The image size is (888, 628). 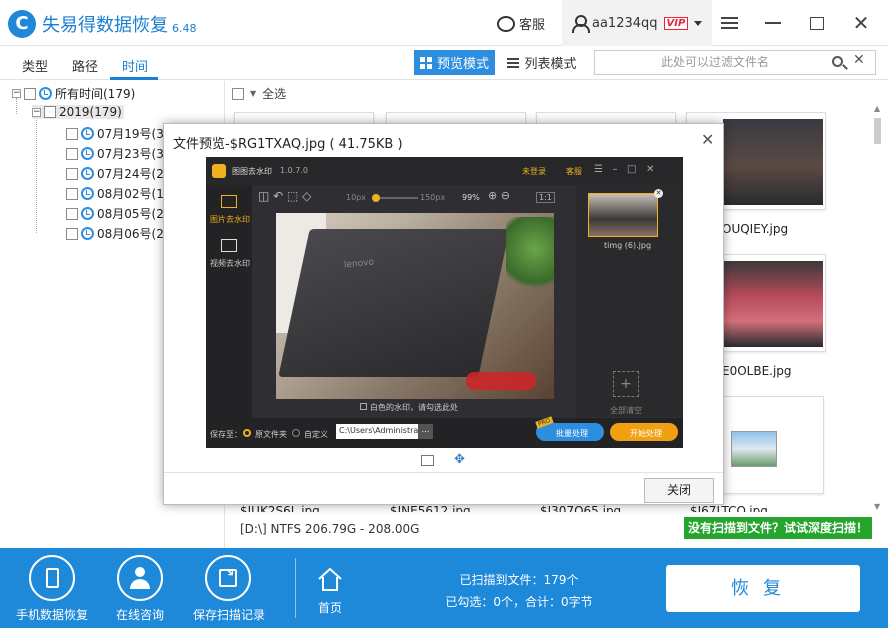 I want to click on clear-filter-icon: ✕, so click(x=859, y=60).